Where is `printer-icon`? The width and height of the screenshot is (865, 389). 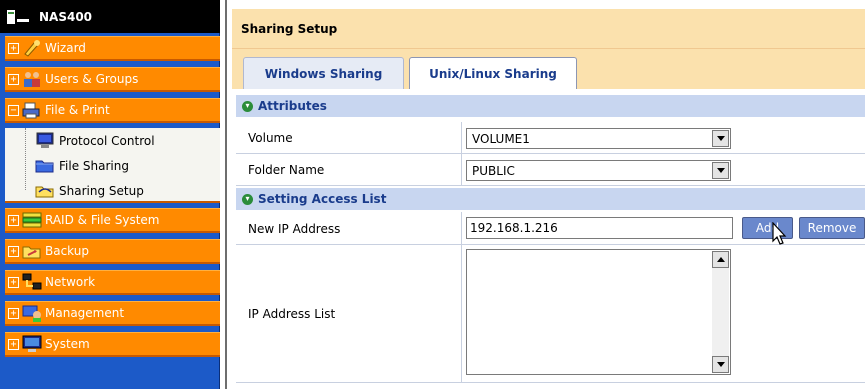 printer-icon is located at coordinates (32, 110).